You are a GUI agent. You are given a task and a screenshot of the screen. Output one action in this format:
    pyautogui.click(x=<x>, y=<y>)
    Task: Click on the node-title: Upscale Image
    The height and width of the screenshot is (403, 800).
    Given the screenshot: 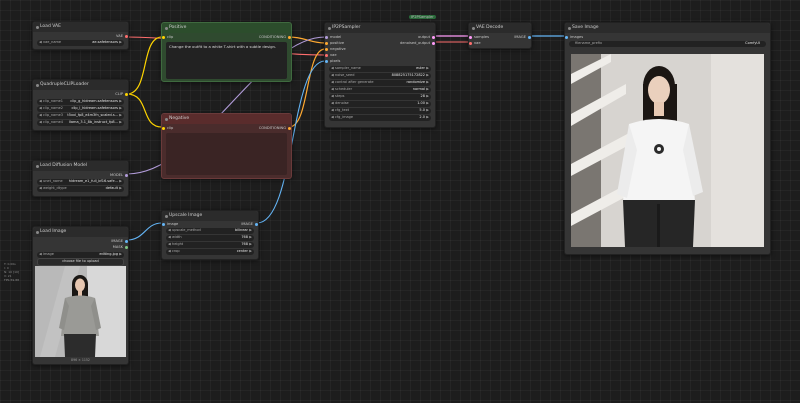 What is the action you would take?
    pyautogui.click(x=210, y=216)
    